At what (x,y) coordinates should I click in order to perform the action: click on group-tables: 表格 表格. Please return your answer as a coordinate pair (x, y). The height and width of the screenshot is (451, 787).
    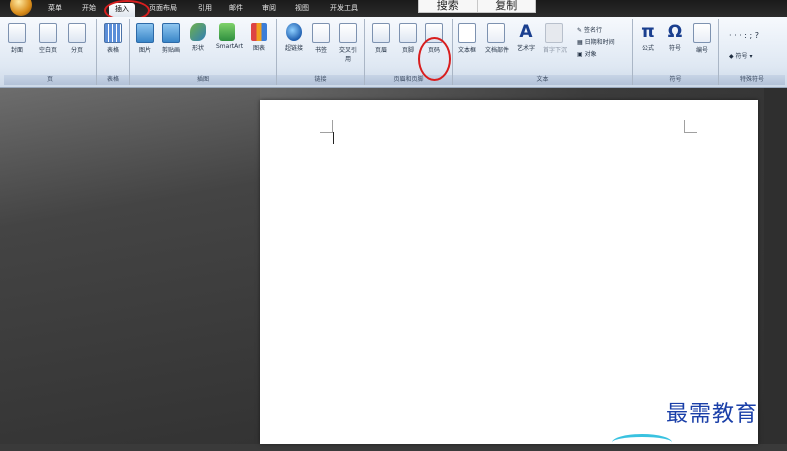
    Looking at the image, I should click on (113, 52).